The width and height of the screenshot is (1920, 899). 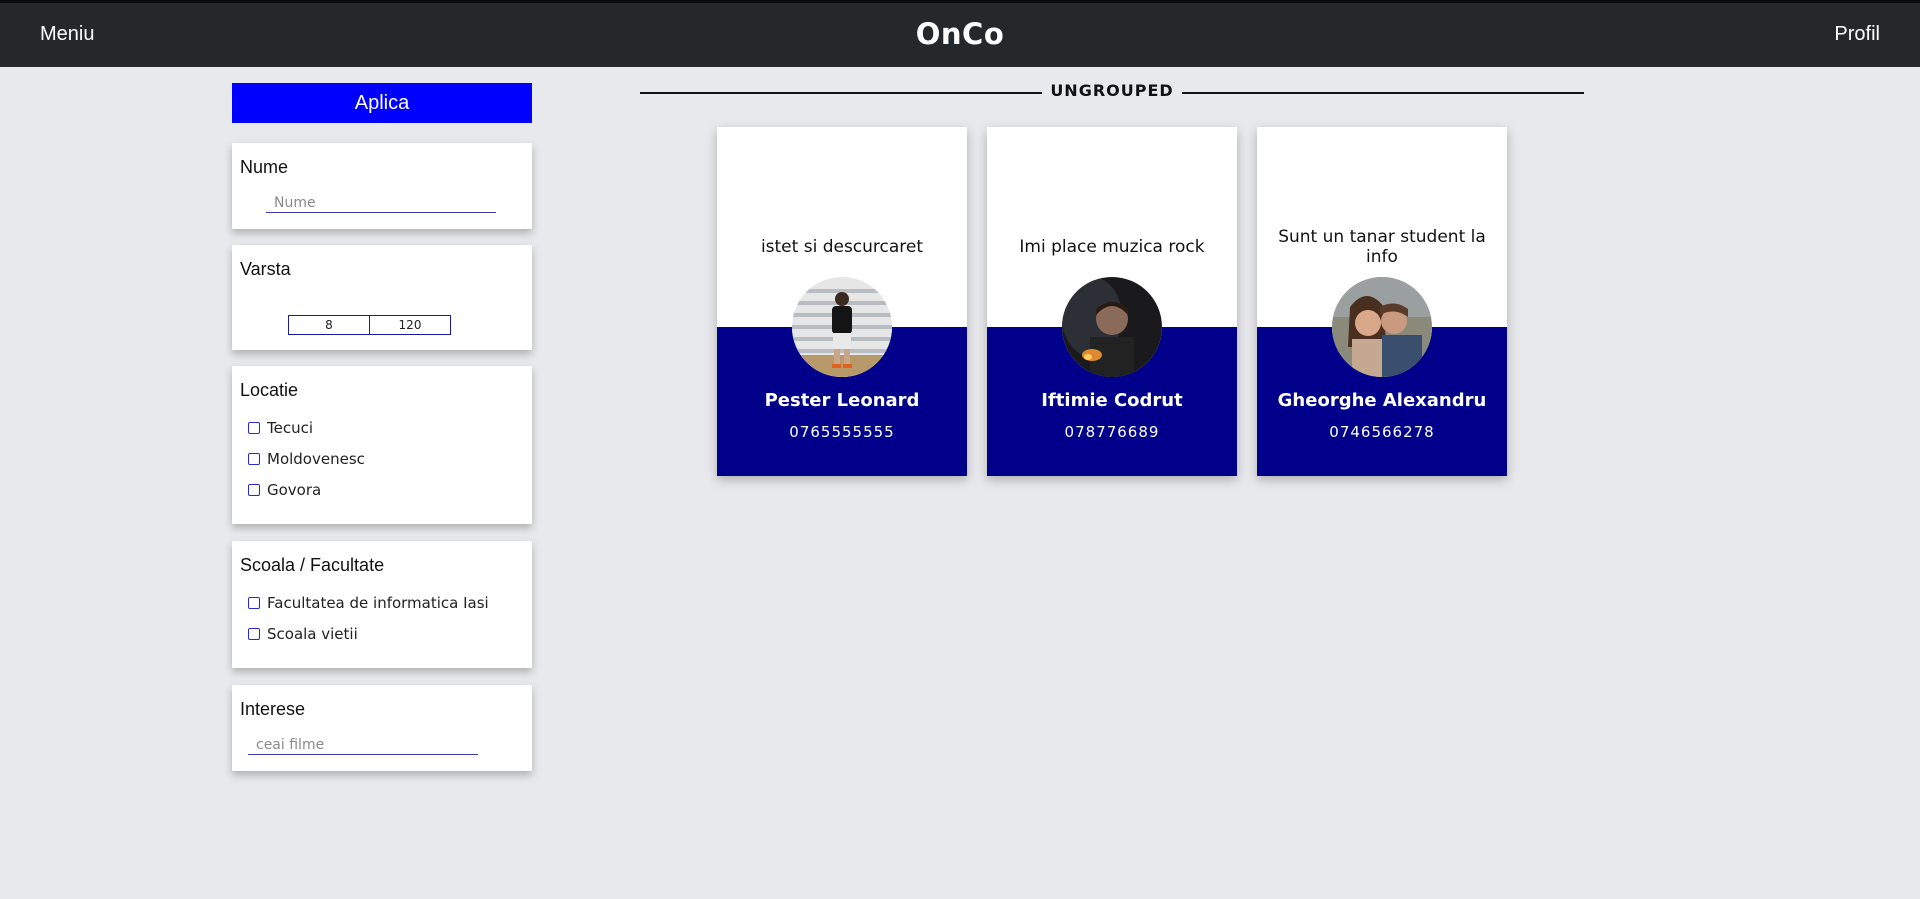 What do you see at coordinates (842, 432) in the screenshot?
I see `card-phone: 0765555555` at bounding box center [842, 432].